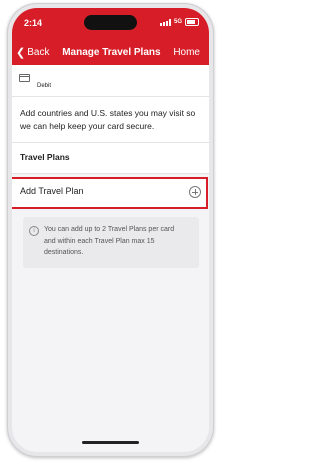 The image size is (320, 464). Describe the element at coordinates (110, 36) in the screenshot. I see `app-header: 2:14 5G ❮ Back Manage Travel Plans Home` at that location.